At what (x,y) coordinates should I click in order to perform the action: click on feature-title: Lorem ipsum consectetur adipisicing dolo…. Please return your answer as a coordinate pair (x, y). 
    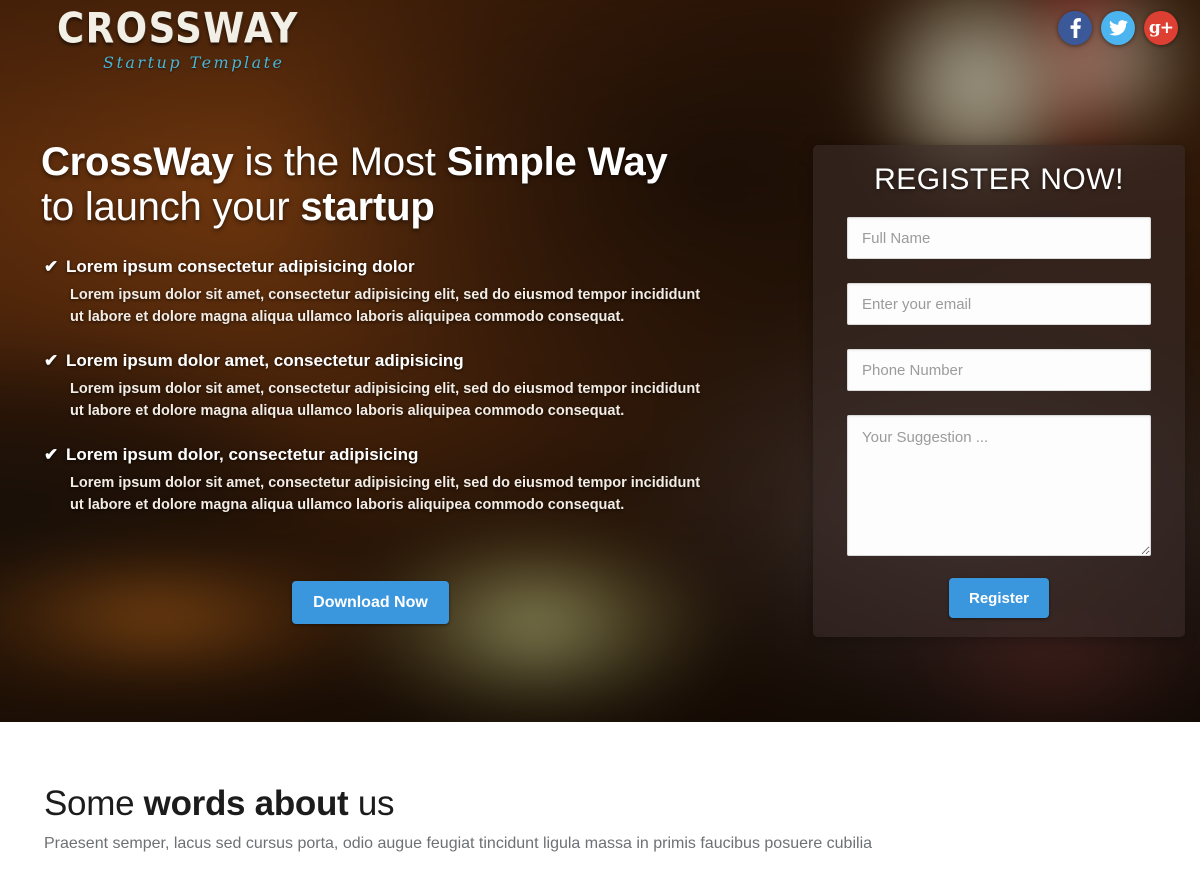
    Looking at the image, I should click on (240, 266).